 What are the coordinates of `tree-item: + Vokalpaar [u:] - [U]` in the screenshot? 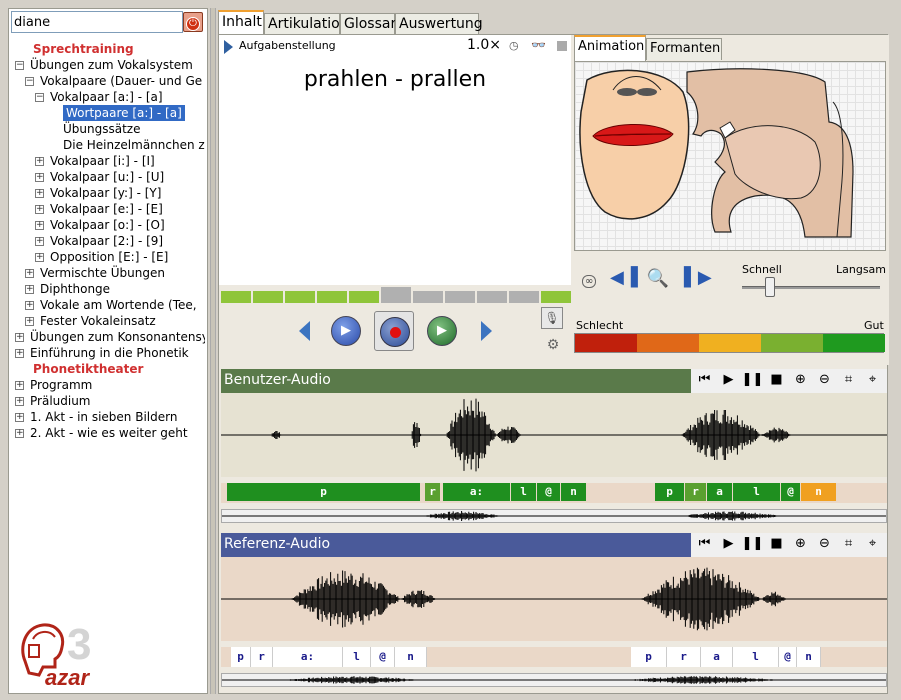 It's located at (99, 177).